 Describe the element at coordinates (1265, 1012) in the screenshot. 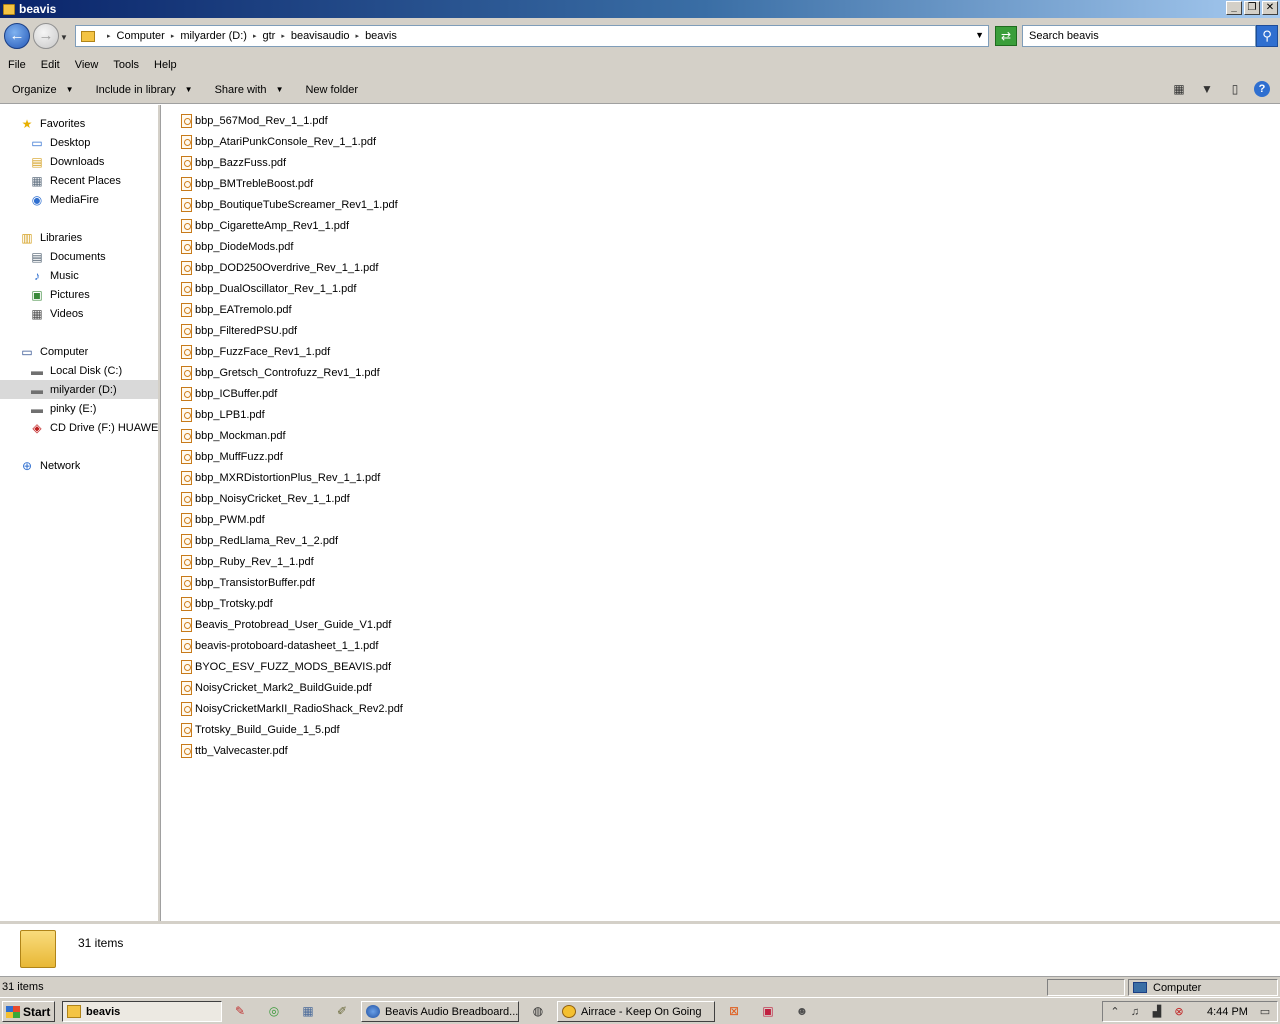

I see `show-desktop-icon: ▭` at that location.